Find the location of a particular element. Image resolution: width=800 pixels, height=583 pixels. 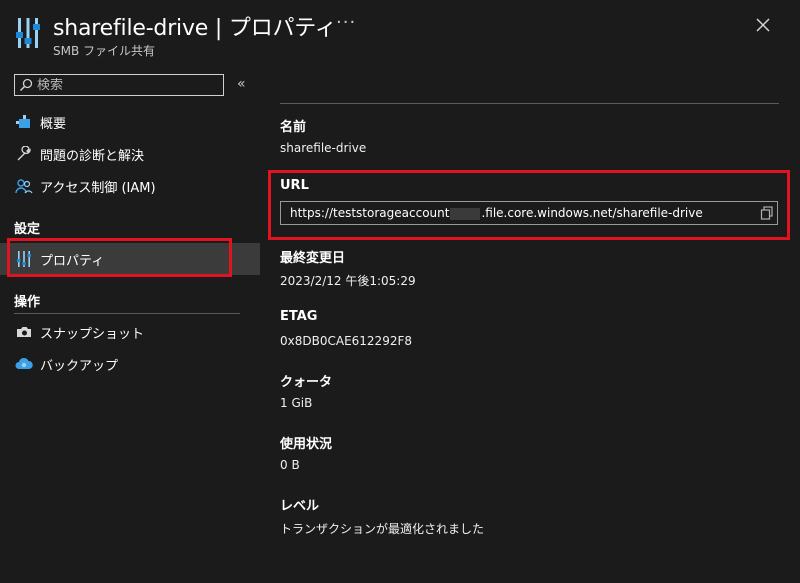

cloud-backup-icon is located at coordinates (24, 364).